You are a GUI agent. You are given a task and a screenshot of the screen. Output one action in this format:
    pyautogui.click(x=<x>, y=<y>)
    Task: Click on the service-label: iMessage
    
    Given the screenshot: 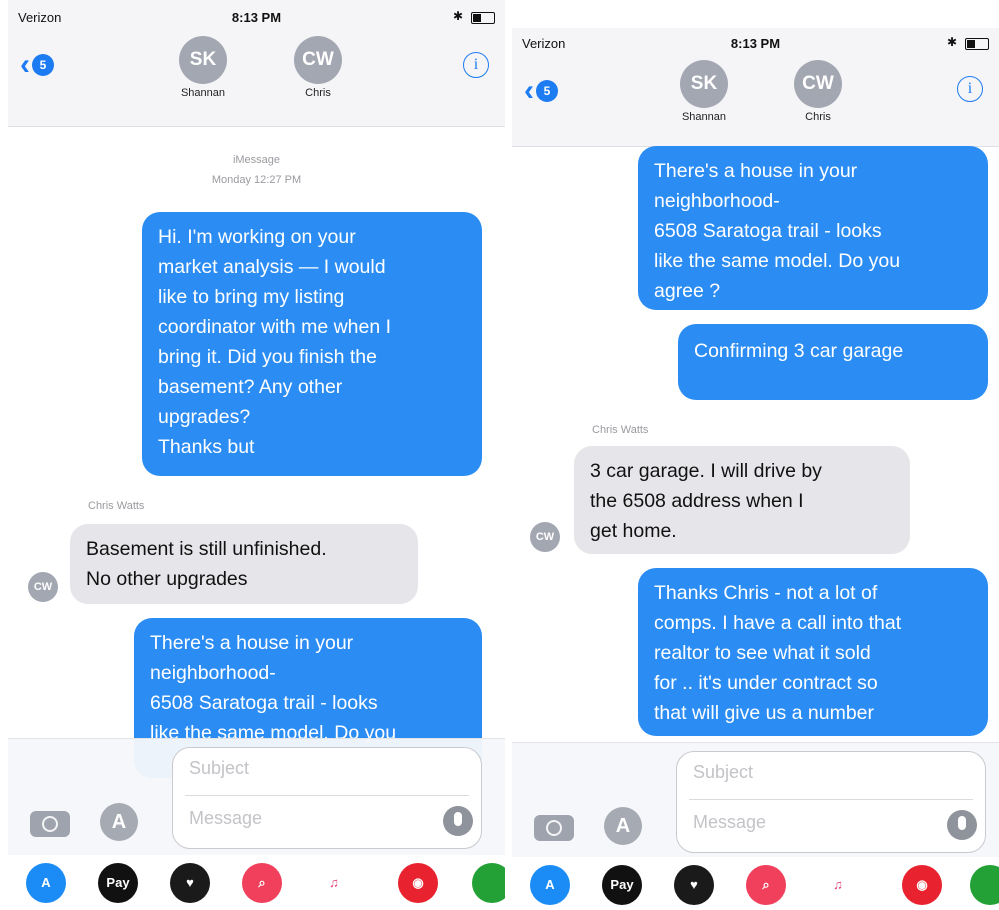 What is the action you would take?
    pyautogui.click(x=256, y=160)
    